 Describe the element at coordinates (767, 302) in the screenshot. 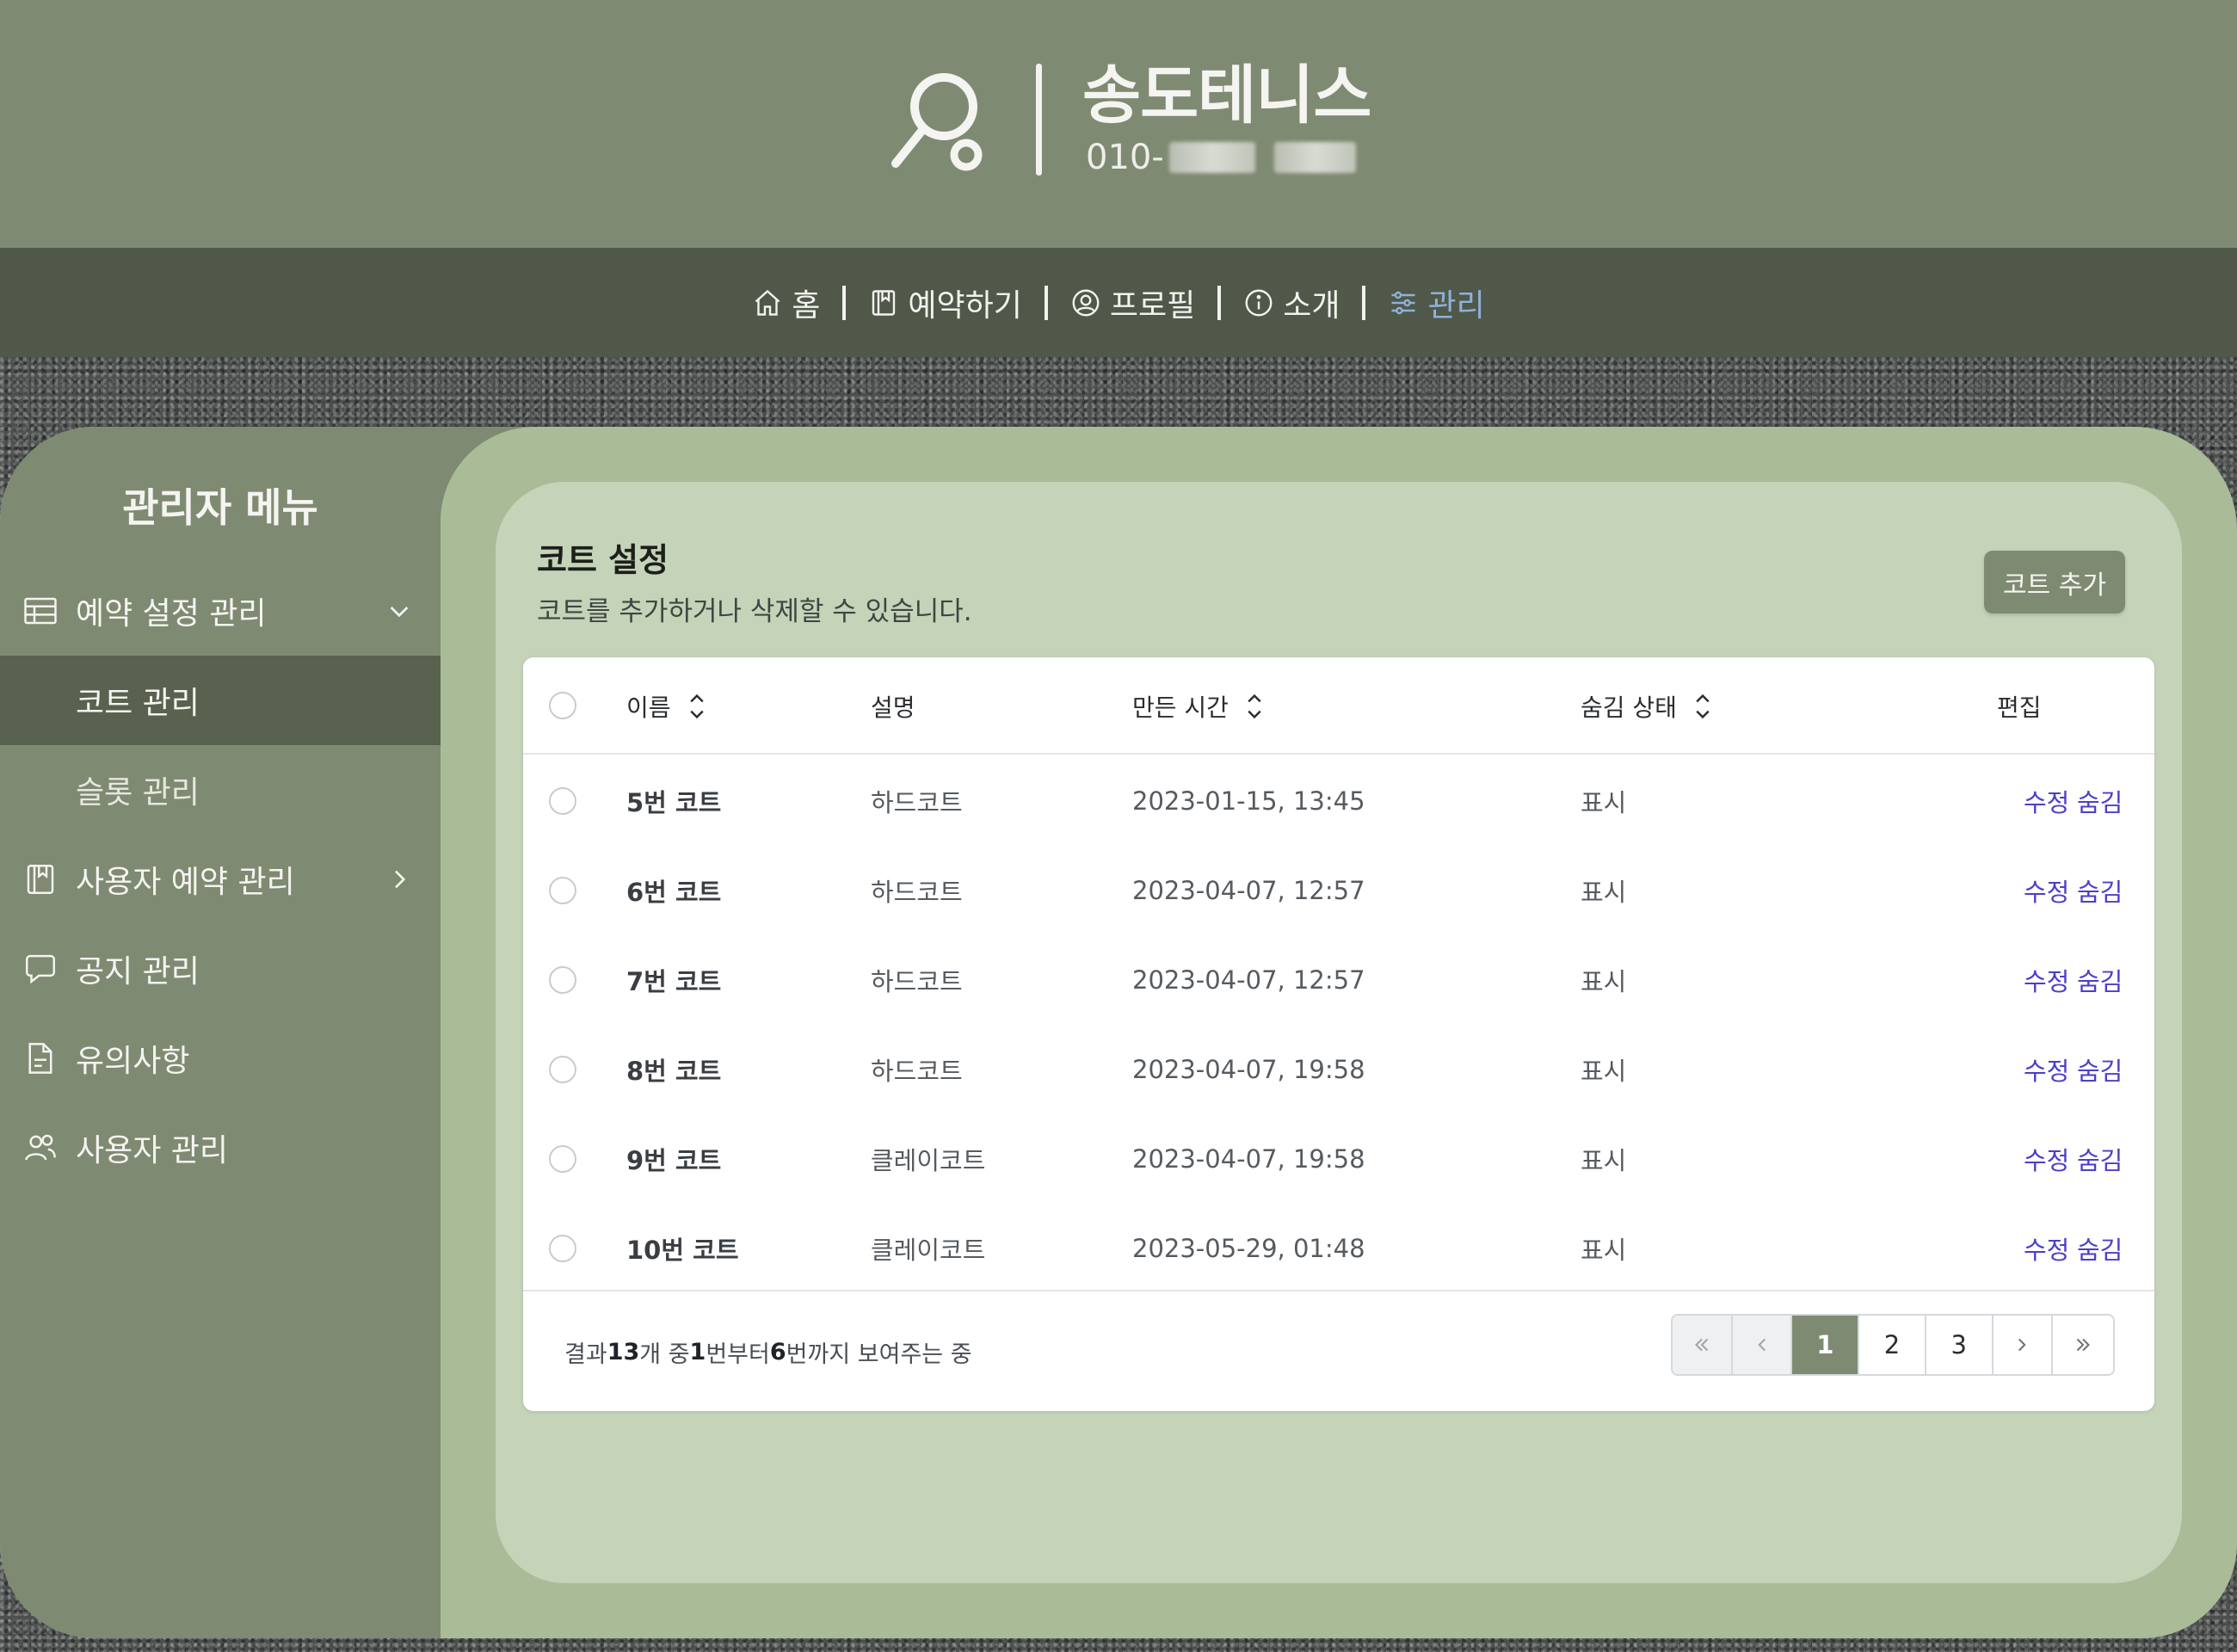

I see `home-icon` at that location.